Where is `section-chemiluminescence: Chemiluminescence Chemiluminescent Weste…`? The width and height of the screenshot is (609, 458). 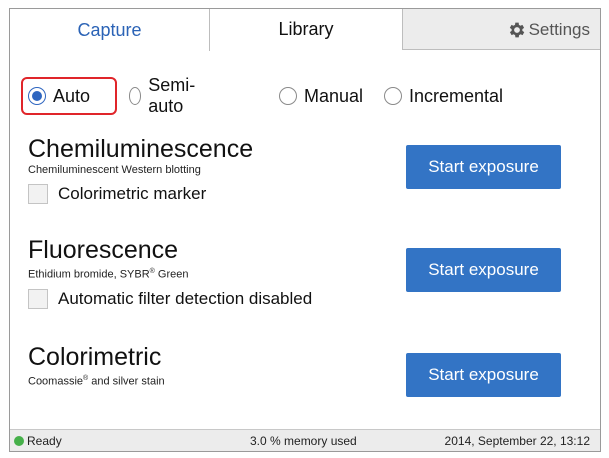 section-chemiluminescence: Chemiluminescence Chemiluminescent Weste… is located at coordinates (140, 170).